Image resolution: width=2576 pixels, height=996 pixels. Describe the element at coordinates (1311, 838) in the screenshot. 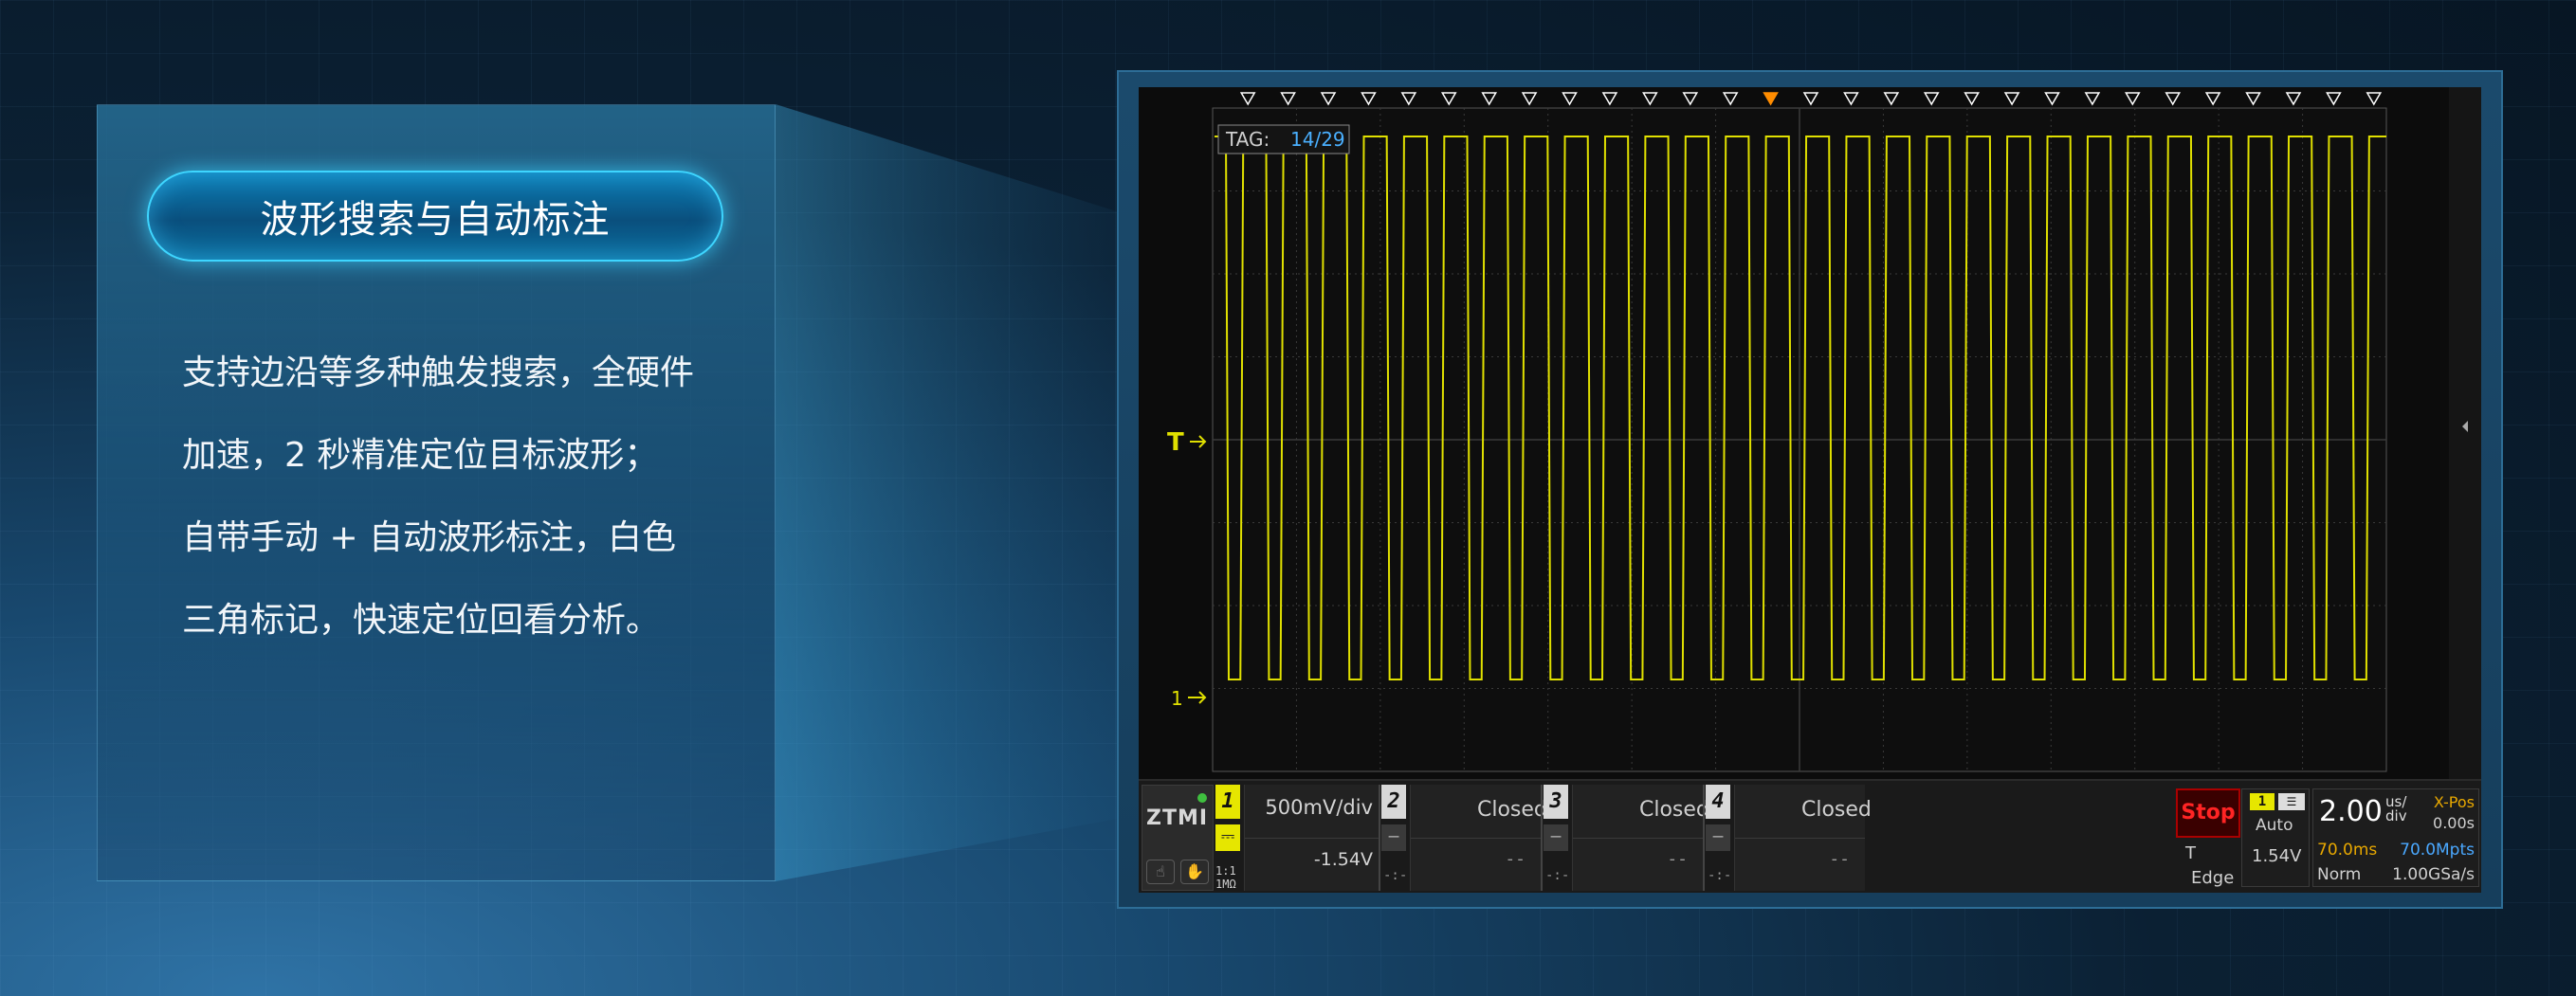

I see `channel-1-values: 500mV/div -1.54V` at that location.